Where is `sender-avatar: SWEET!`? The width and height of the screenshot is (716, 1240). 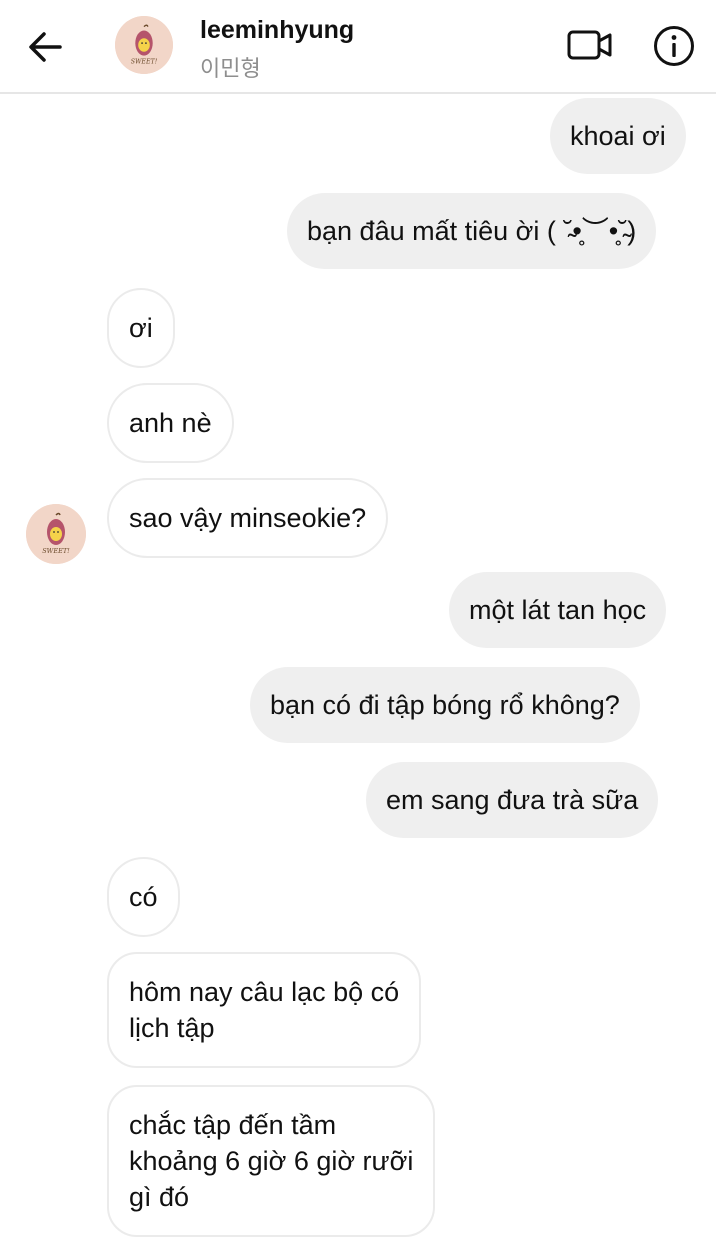
sender-avatar: SWEET! is located at coordinates (56, 534).